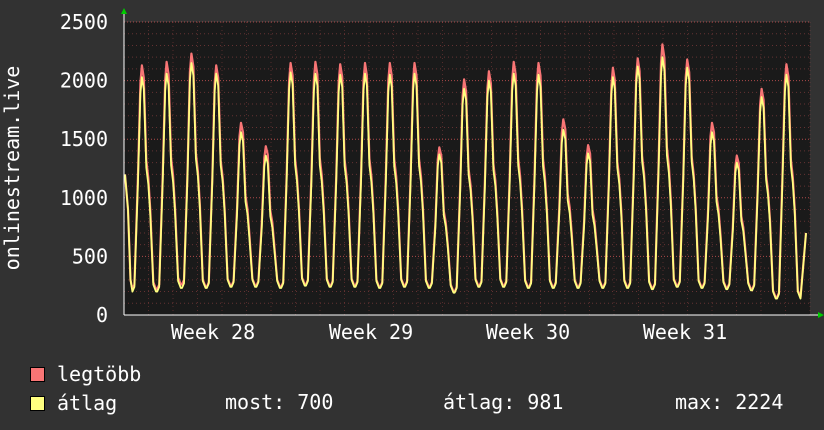 Image resolution: width=824 pixels, height=430 pixels. I want to click on stat-max: max: 2224, so click(729, 402).